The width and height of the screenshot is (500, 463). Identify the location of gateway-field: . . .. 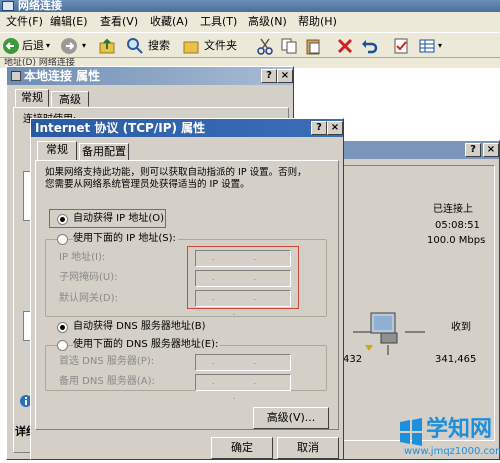
(243, 304).